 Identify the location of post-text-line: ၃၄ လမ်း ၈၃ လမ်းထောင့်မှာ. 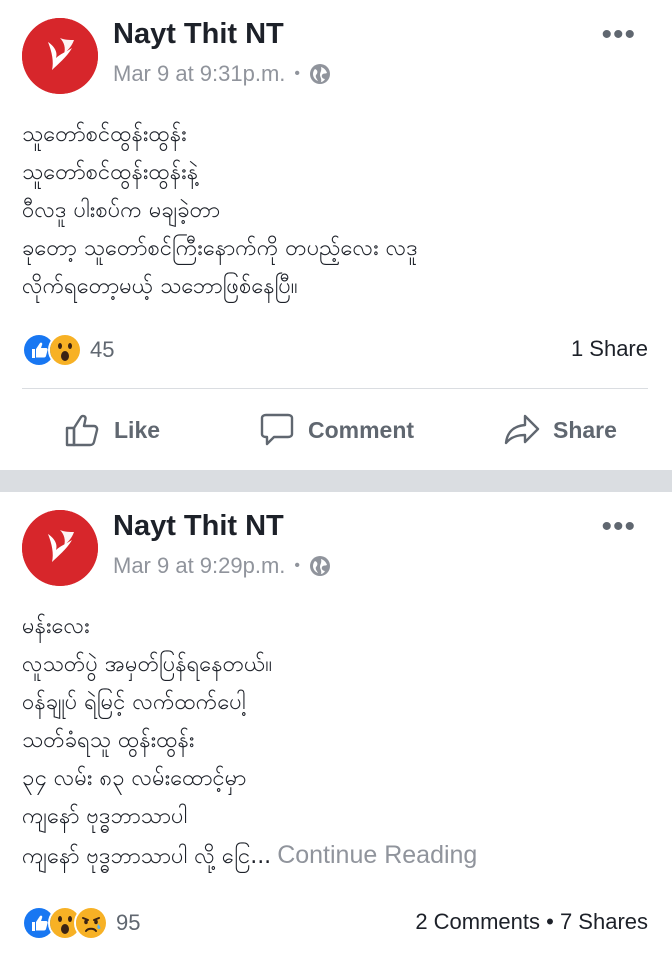
(134, 778).